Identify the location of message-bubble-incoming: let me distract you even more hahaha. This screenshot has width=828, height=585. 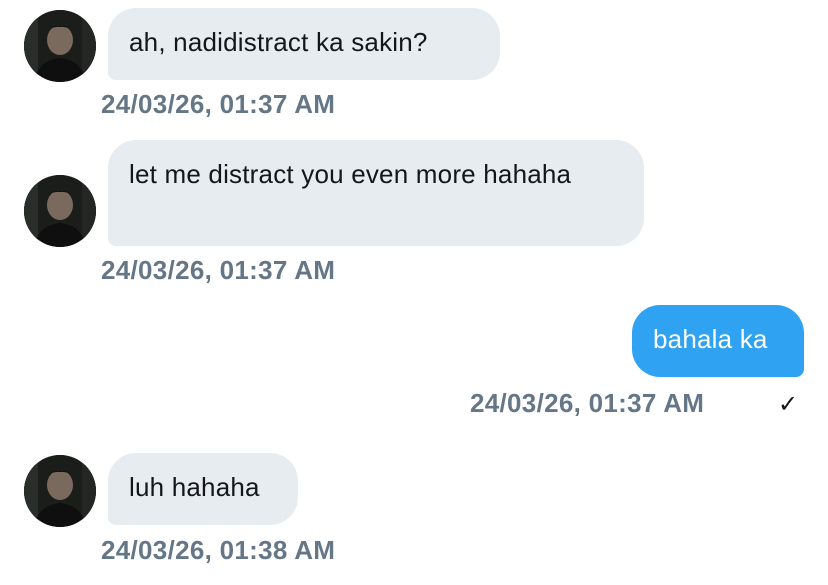
(376, 193).